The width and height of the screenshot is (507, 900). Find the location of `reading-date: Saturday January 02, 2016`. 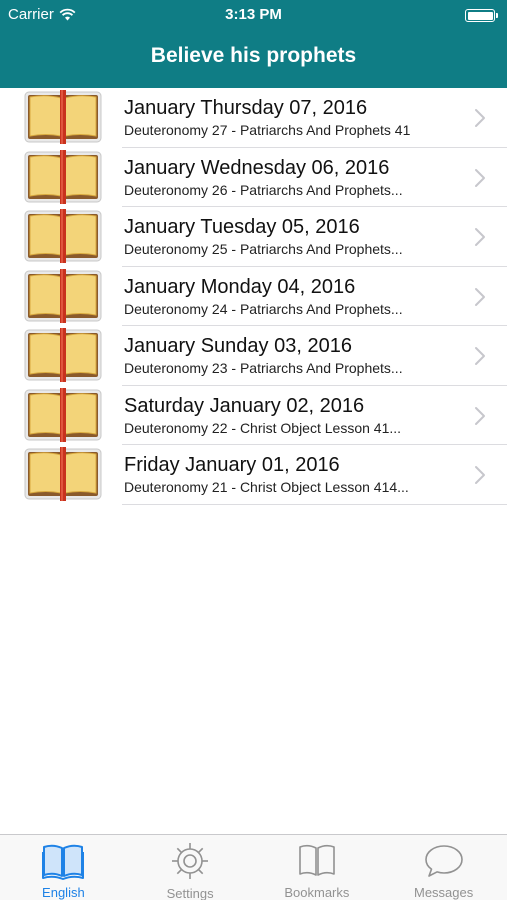

reading-date: Saturday January 02, 2016 is located at coordinates (244, 405).